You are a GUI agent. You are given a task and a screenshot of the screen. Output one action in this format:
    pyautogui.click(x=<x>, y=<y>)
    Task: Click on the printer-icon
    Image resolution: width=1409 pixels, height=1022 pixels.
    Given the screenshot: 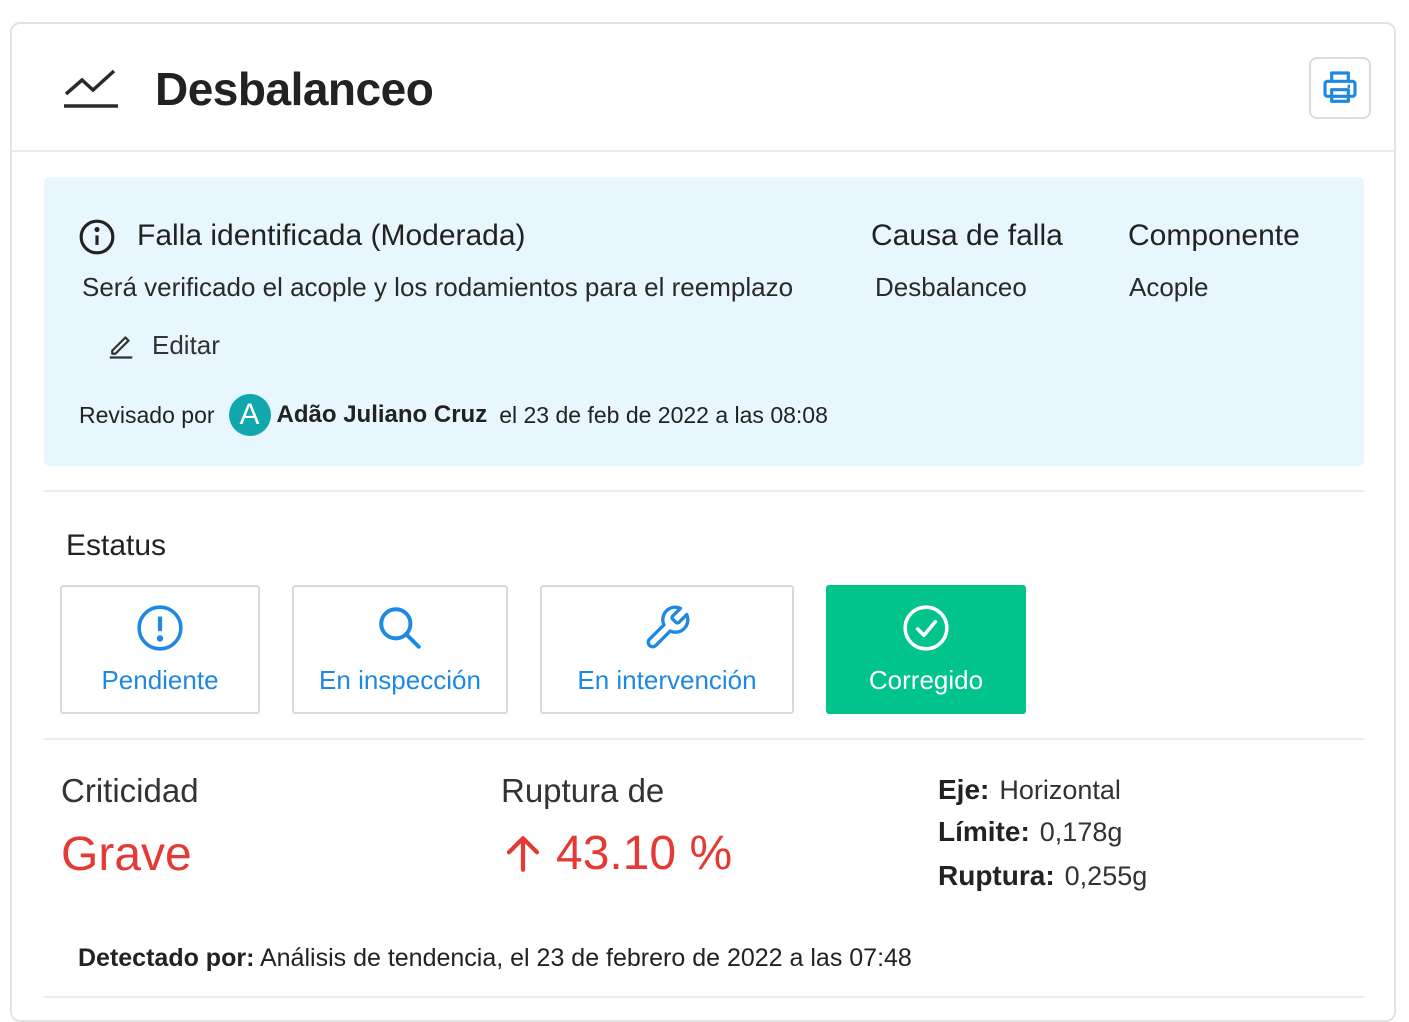 What is the action you would take?
    pyautogui.click(x=1340, y=87)
    